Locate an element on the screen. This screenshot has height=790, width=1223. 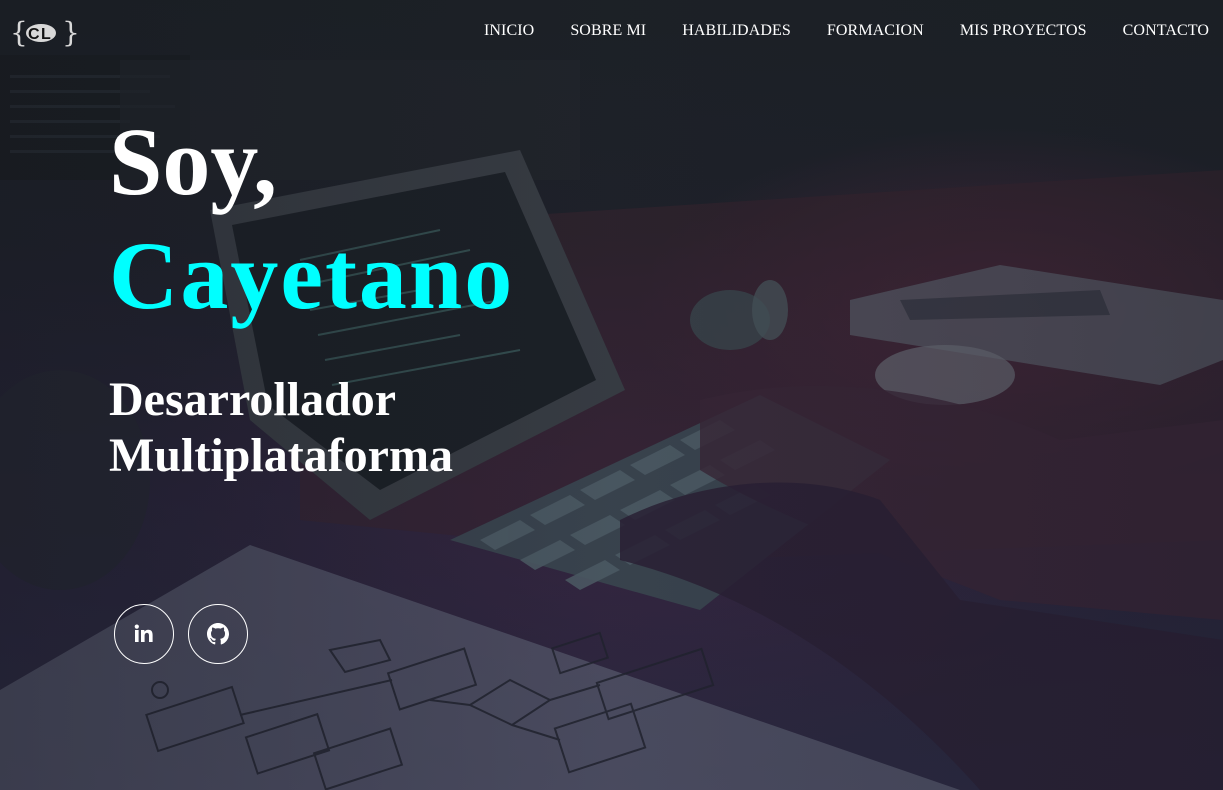
nav-link-sobre-mi: SOBRE MI is located at coordinates (608, 31).